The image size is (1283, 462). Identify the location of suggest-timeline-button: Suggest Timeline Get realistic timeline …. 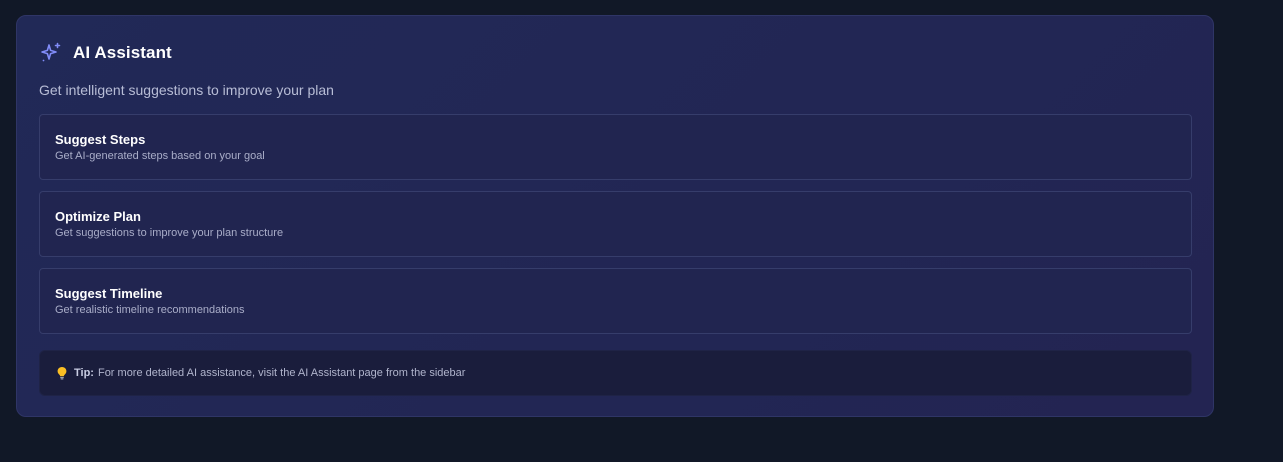
(615, 301).